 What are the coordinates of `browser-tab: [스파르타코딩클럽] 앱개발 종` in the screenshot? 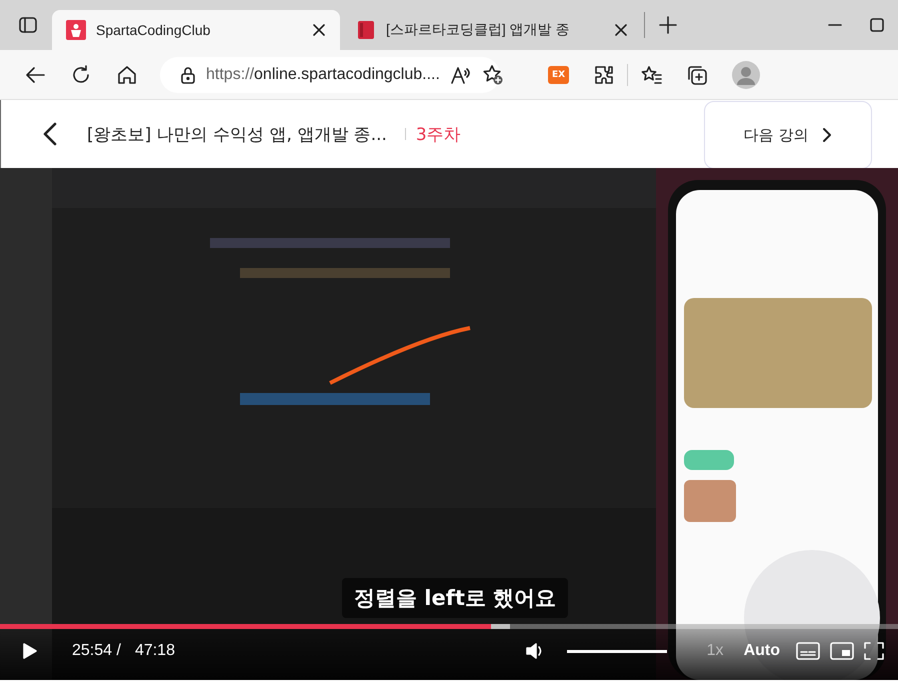 It's located at (492, 30).